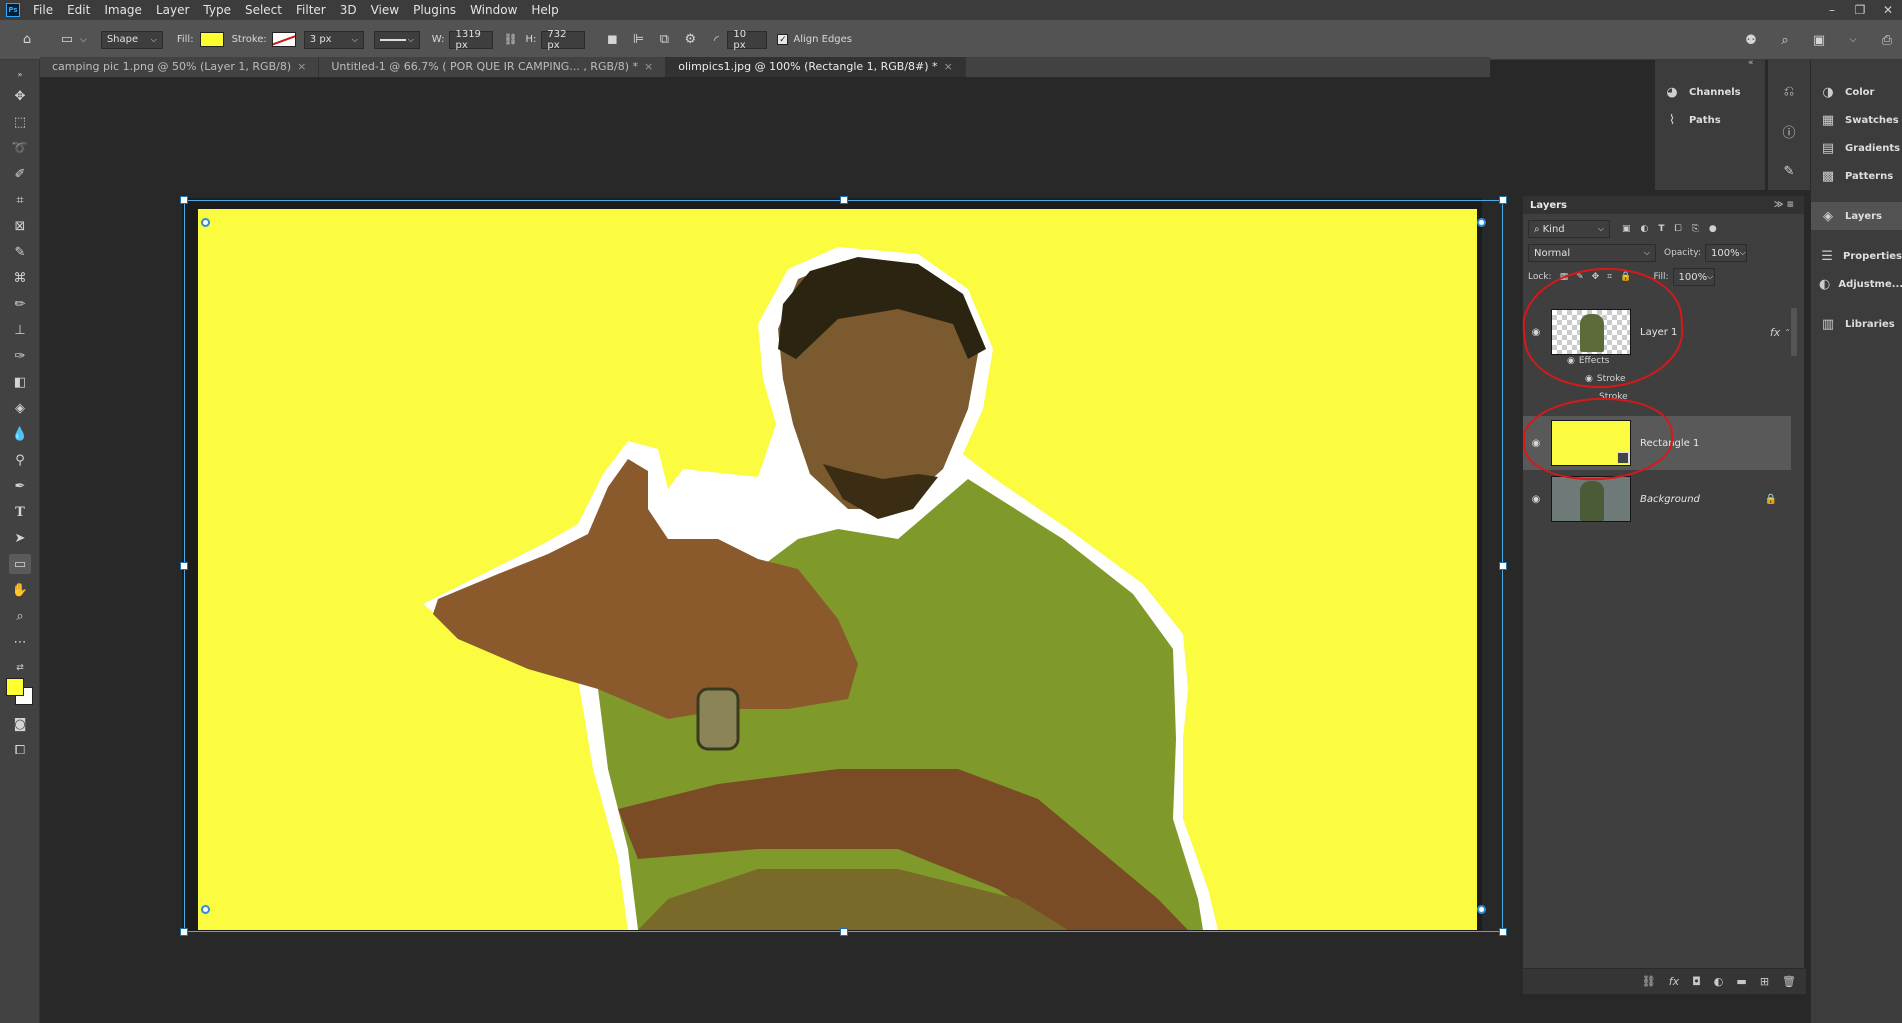 The width and height of the screenshot is (1902, 1023). What do you see at coordinates (690, 40) in the screenshot?
I see `gear-icon: ⚙` at bounding box center [690, 40].